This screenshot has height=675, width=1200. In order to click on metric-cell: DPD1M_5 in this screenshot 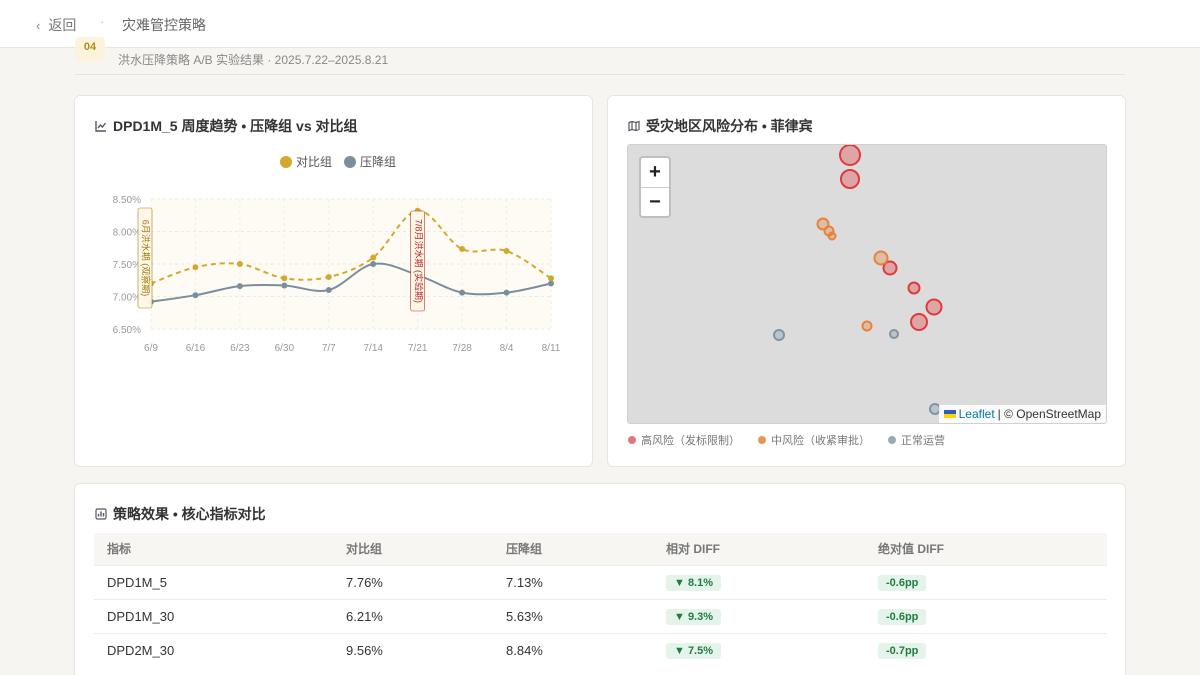, I will do `click(213, 581)`.